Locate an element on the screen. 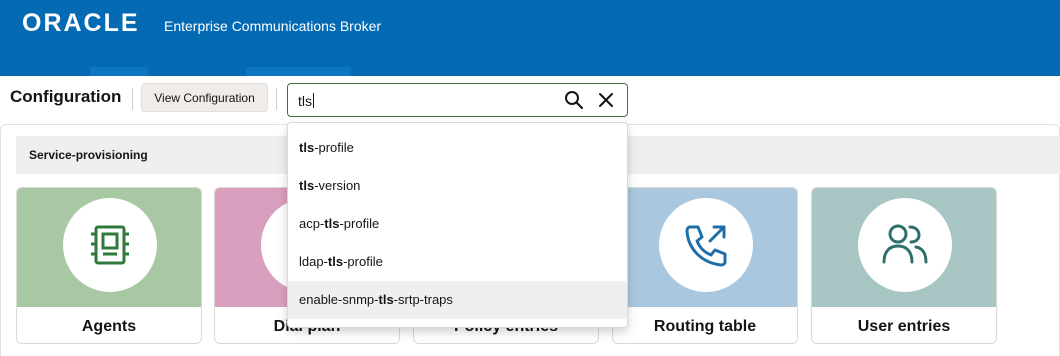 The height and width of the screenshot is (356, 1060). card-routing-table: Routing table is located at coordinates (705, 265).